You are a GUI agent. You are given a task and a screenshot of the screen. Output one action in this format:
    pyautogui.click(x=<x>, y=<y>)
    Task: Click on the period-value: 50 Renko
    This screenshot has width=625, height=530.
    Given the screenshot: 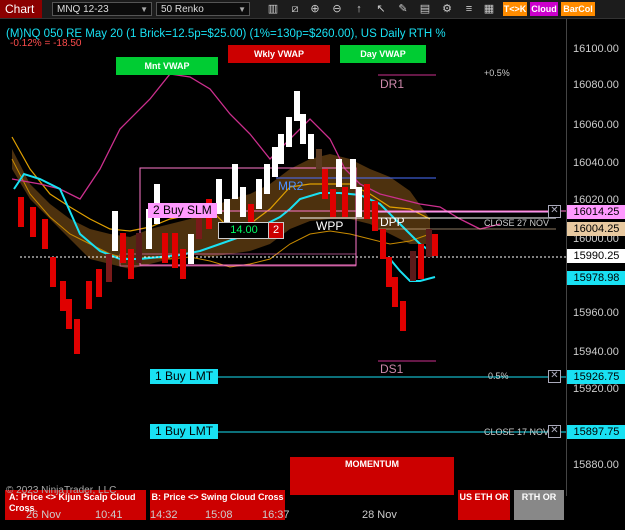 What is the action you would take?
    pyautogui.click(x=182, y=9)
    